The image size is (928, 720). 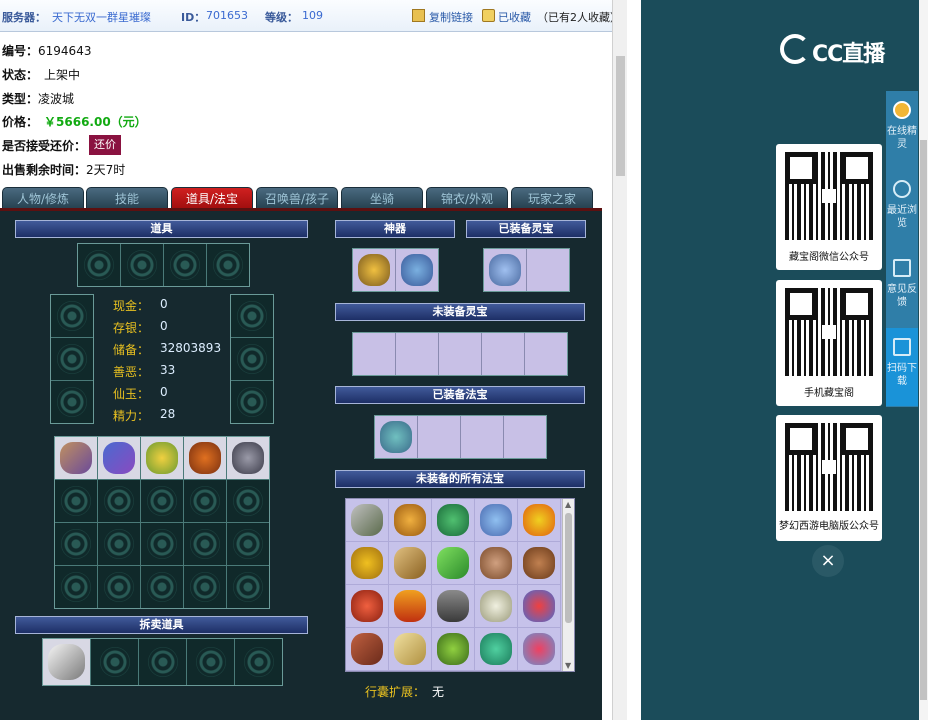 I want to click on favorite-button: 已收藏, so click(x=514, y=17).